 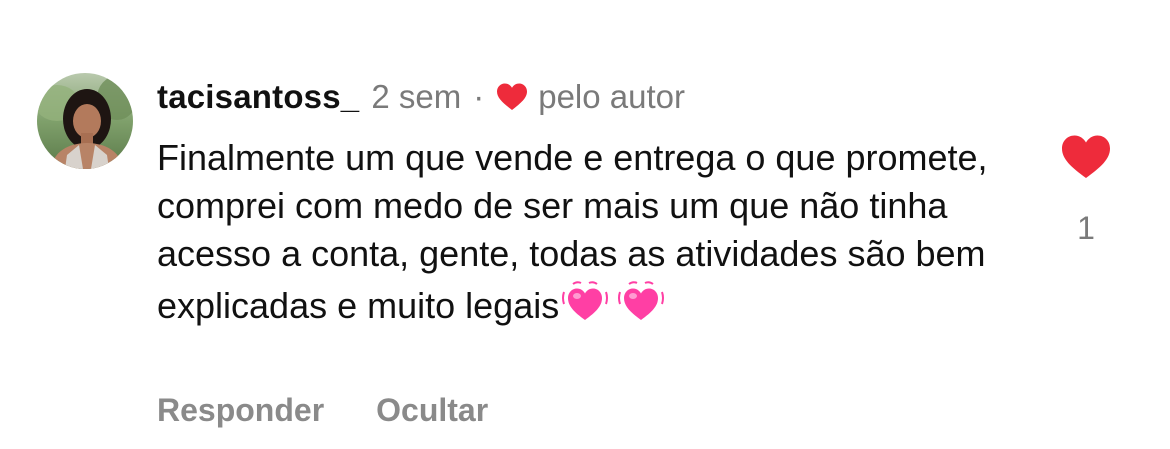 I want to click on like-button, so click(x=1086, y=157).